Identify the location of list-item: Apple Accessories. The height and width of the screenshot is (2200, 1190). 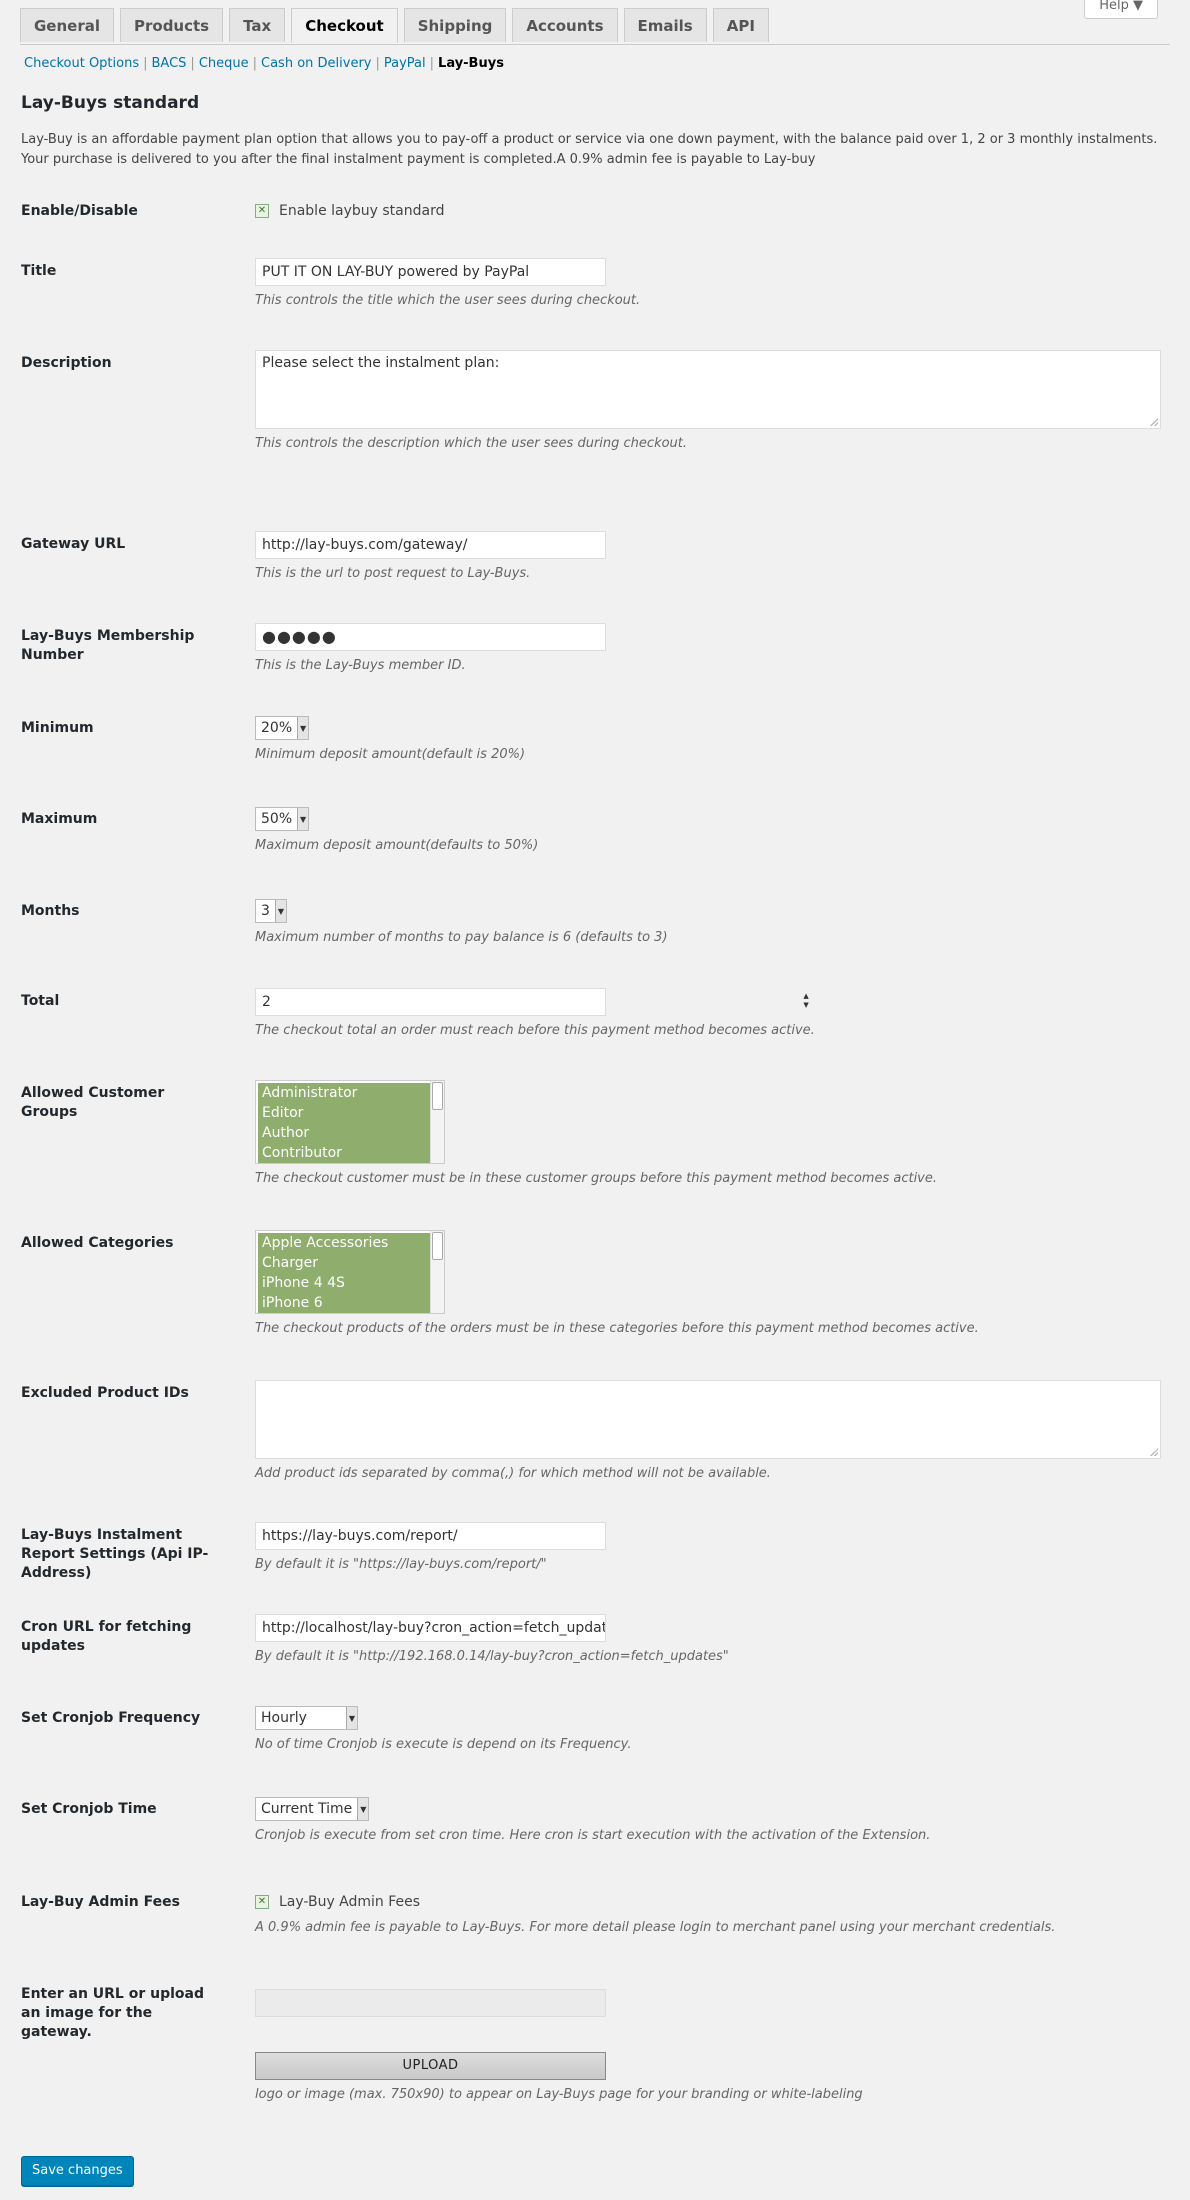
(344, 1243).